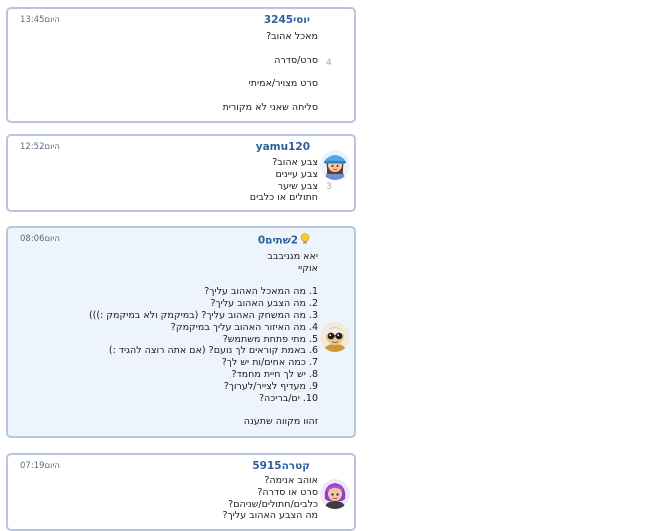  I want to click on sunglasses-avatar, so click(335, 337).